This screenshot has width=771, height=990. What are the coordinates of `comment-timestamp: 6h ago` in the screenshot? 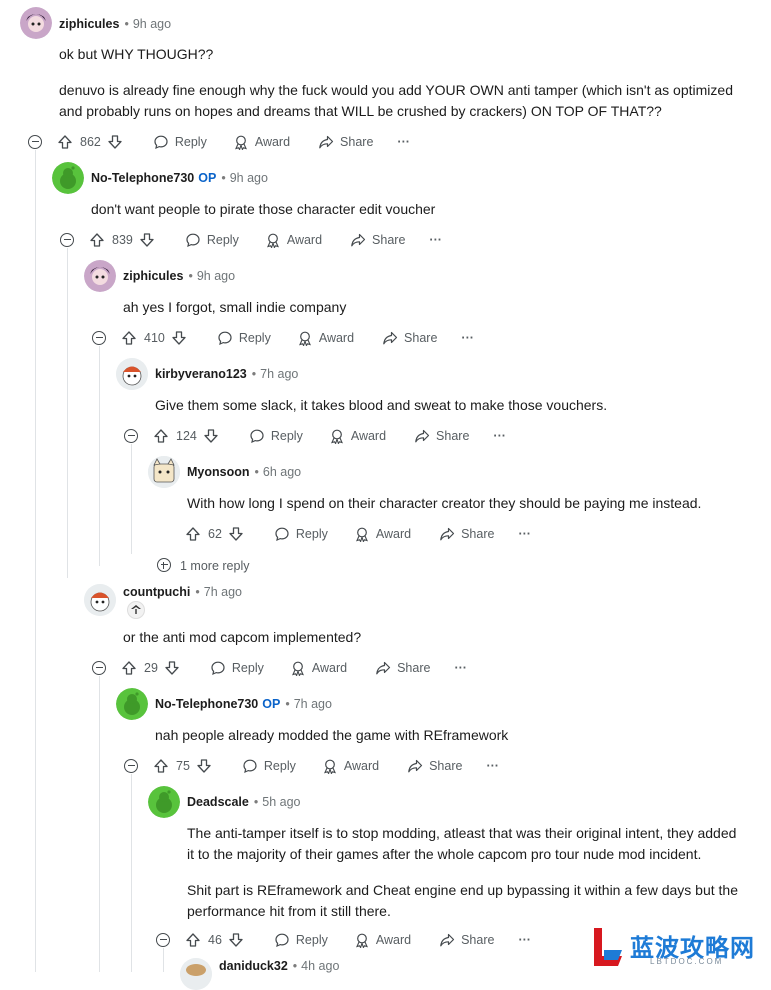 It's located at (282, 472).